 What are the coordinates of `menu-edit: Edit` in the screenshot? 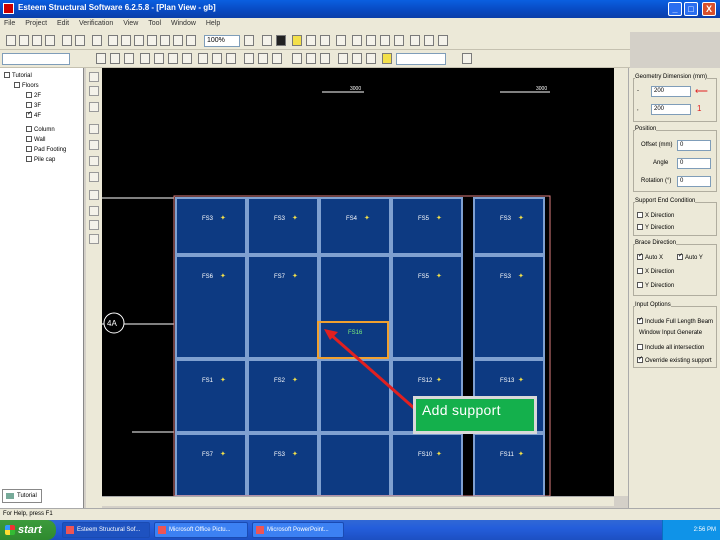 It's located at (63, 23).